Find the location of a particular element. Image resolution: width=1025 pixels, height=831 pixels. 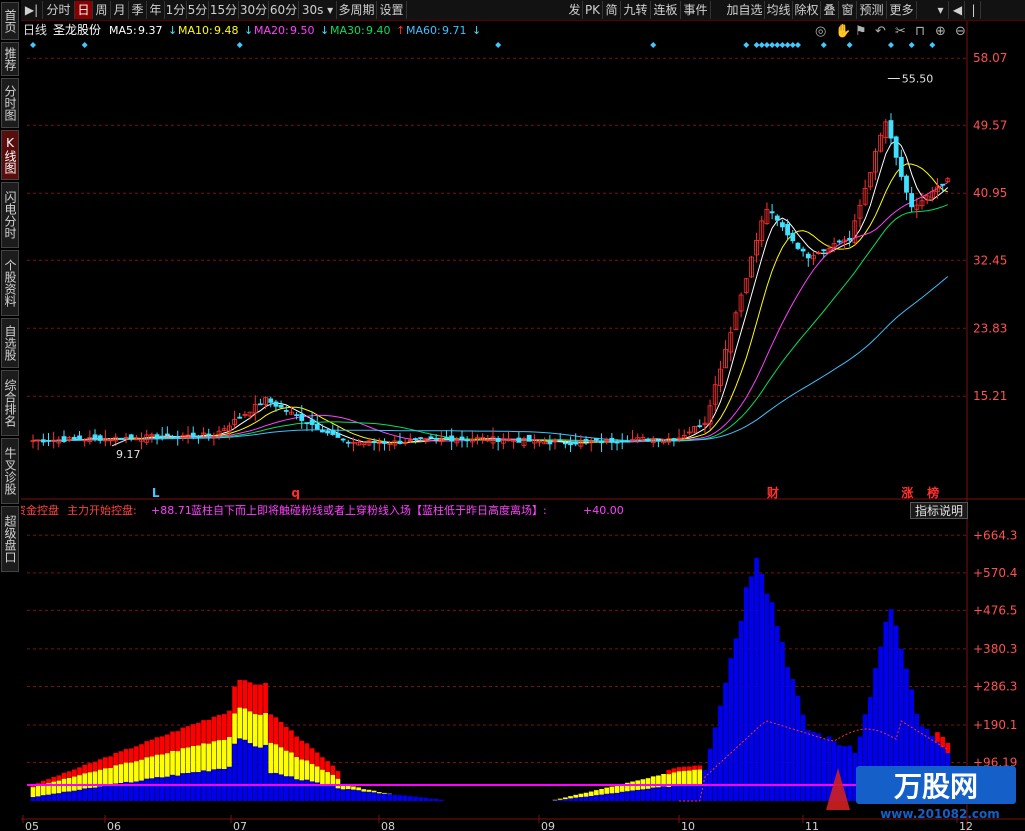

event-marker: 榜 is located at coordinates (933, 492).